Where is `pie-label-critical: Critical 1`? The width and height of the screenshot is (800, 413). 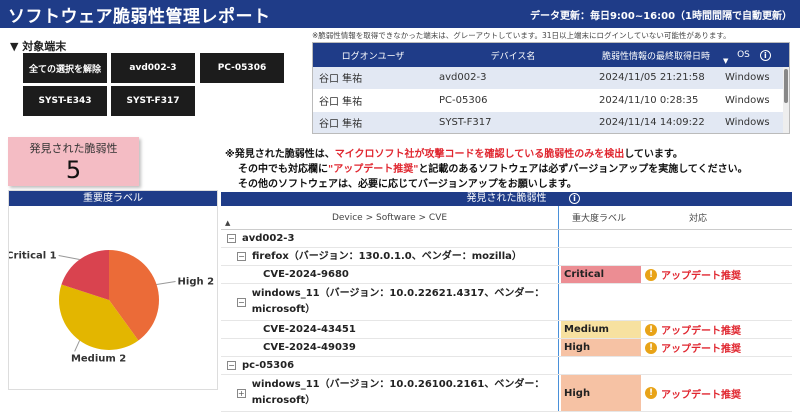 pie-label-critical: Critical 1 is located at coordinates (33, 256).